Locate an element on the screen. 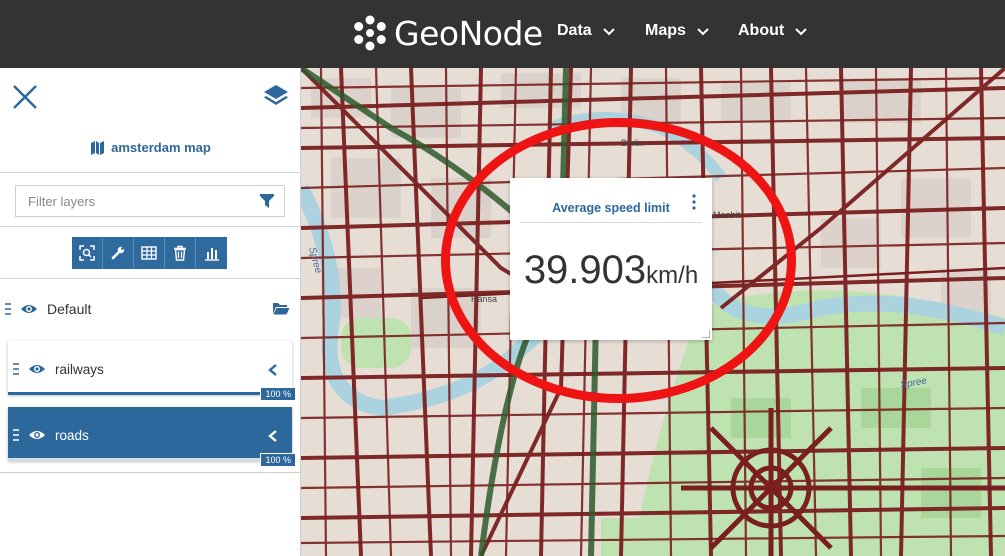  zoom-to-extent-icon is located at coordinates (87, 253).